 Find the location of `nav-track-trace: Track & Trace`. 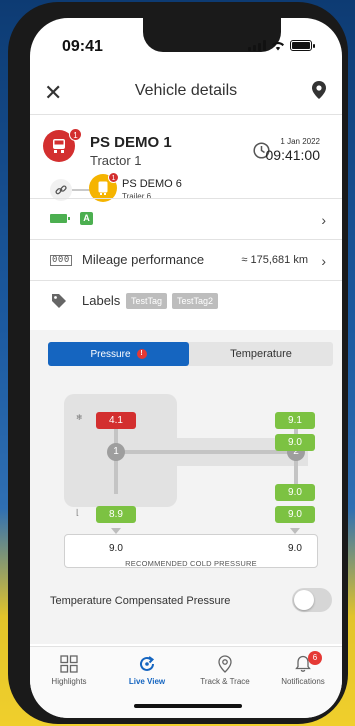

nav-track-trace: Track & Trace is located at coordinates (225, 672).